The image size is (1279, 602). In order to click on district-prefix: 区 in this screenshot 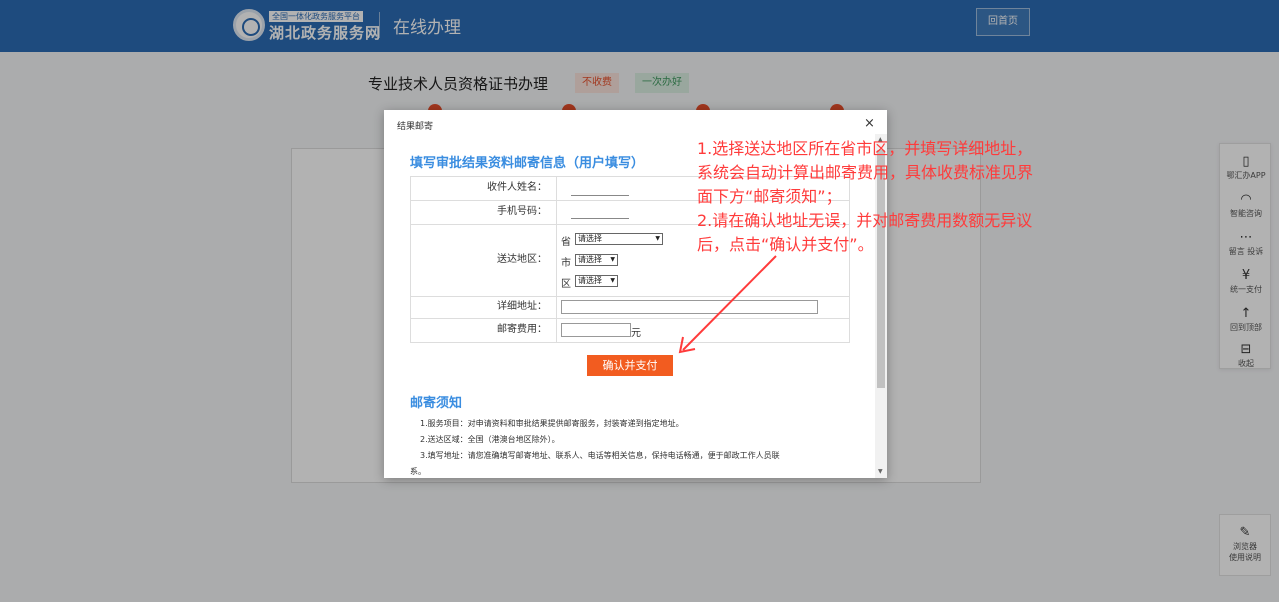, I will do `click(566, 284)`.